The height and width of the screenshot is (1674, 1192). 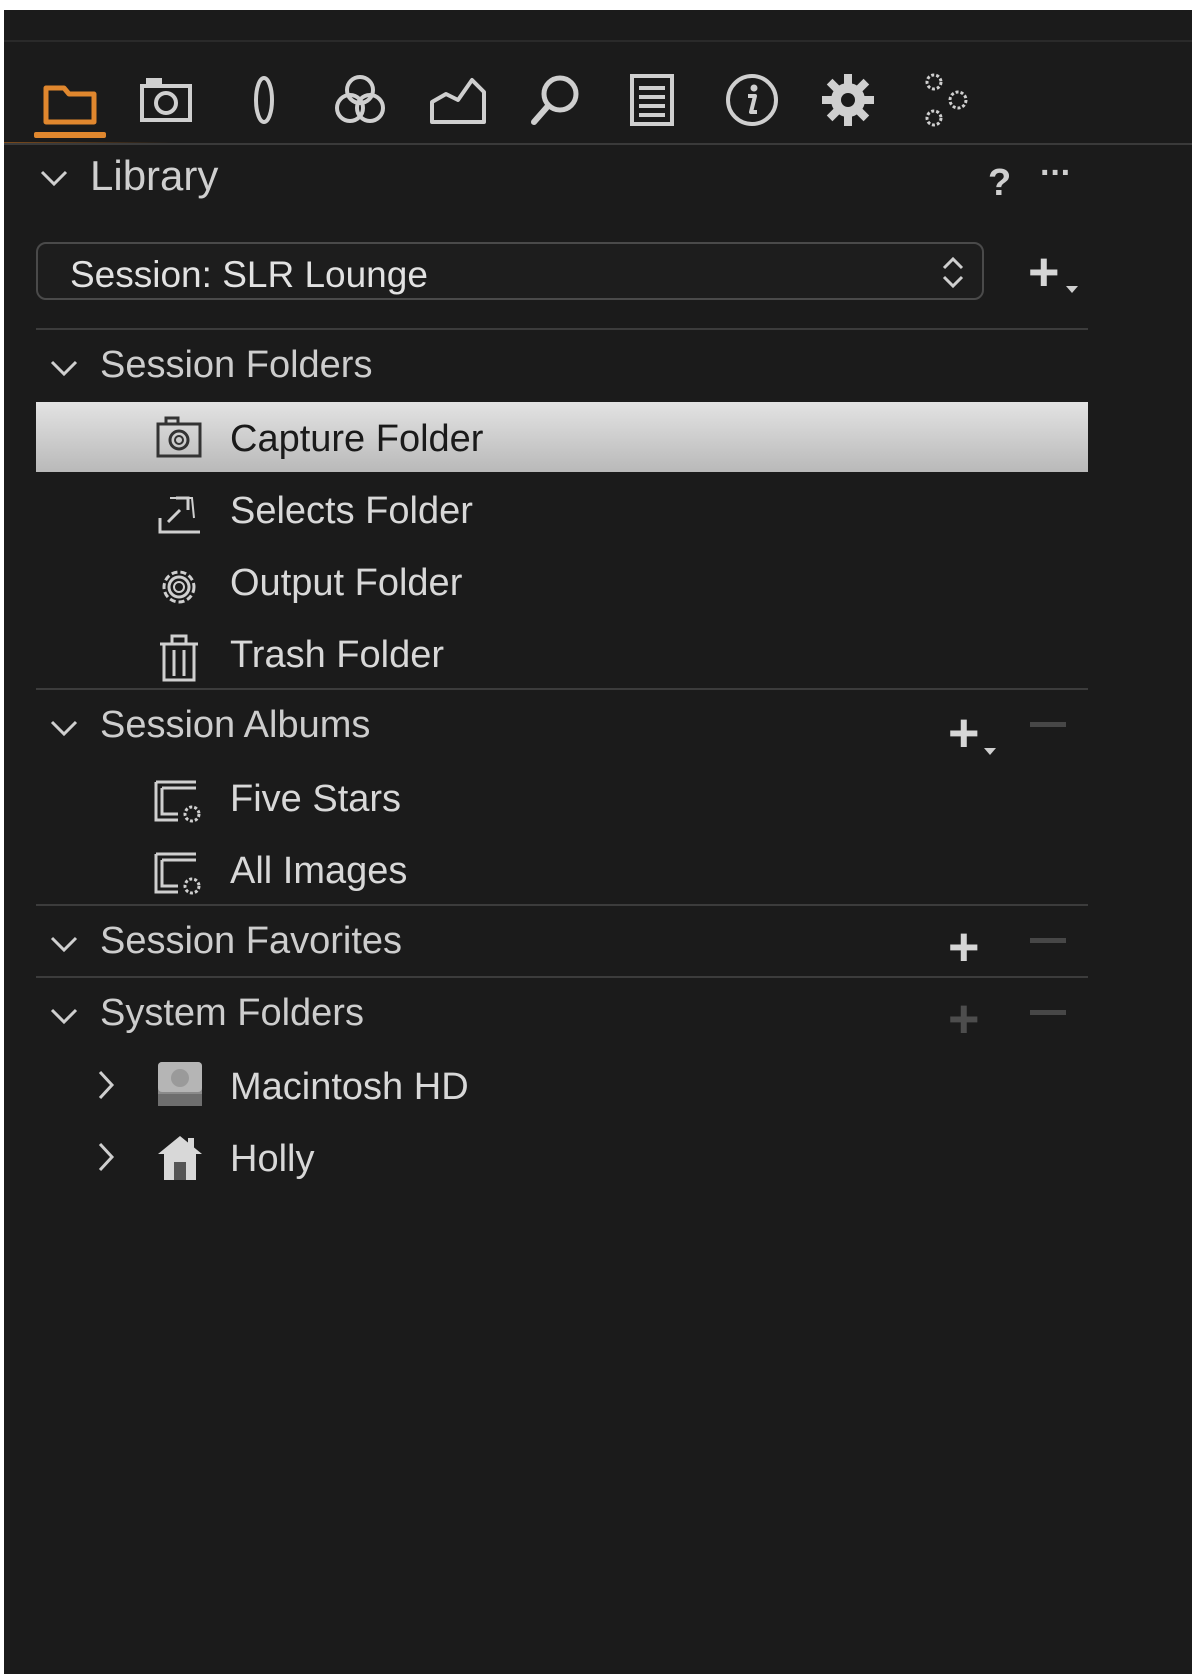 What do you see at coordinates (251, 941) in the screenshot?
I see `session-favorites-title: Session Favorites` at bounding box center [251, 941].